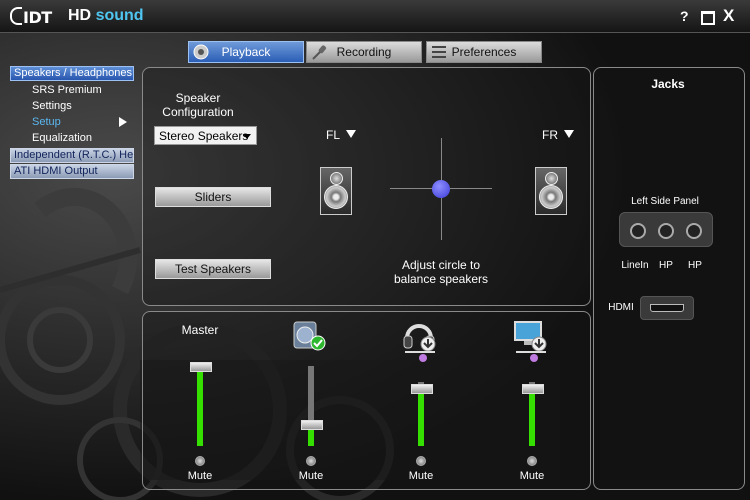  Describe the element at coordinates (635, 265) in the screenshot. I see `jack-label-linein: LineIn` at that location.